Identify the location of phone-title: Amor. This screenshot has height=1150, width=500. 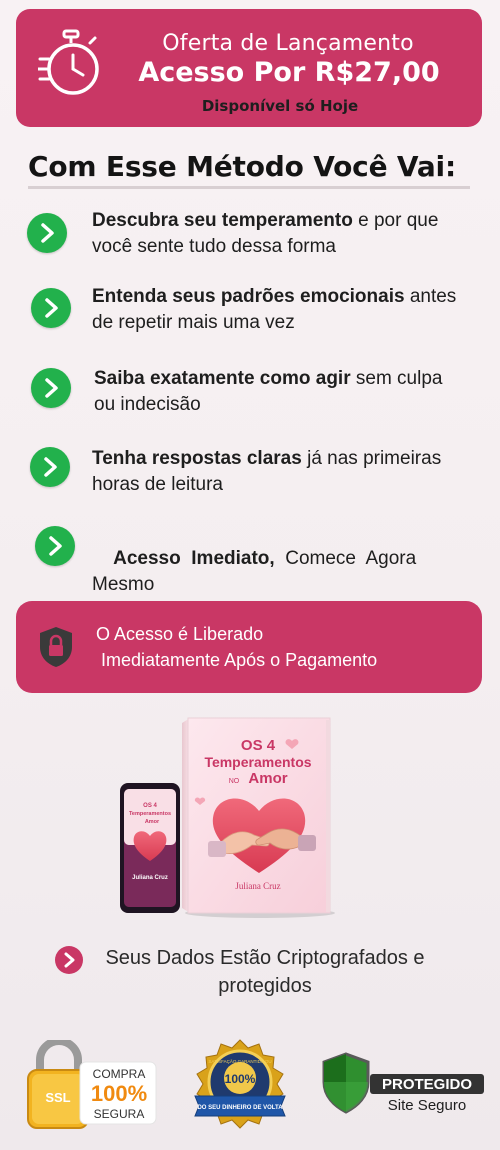
(152, 822).